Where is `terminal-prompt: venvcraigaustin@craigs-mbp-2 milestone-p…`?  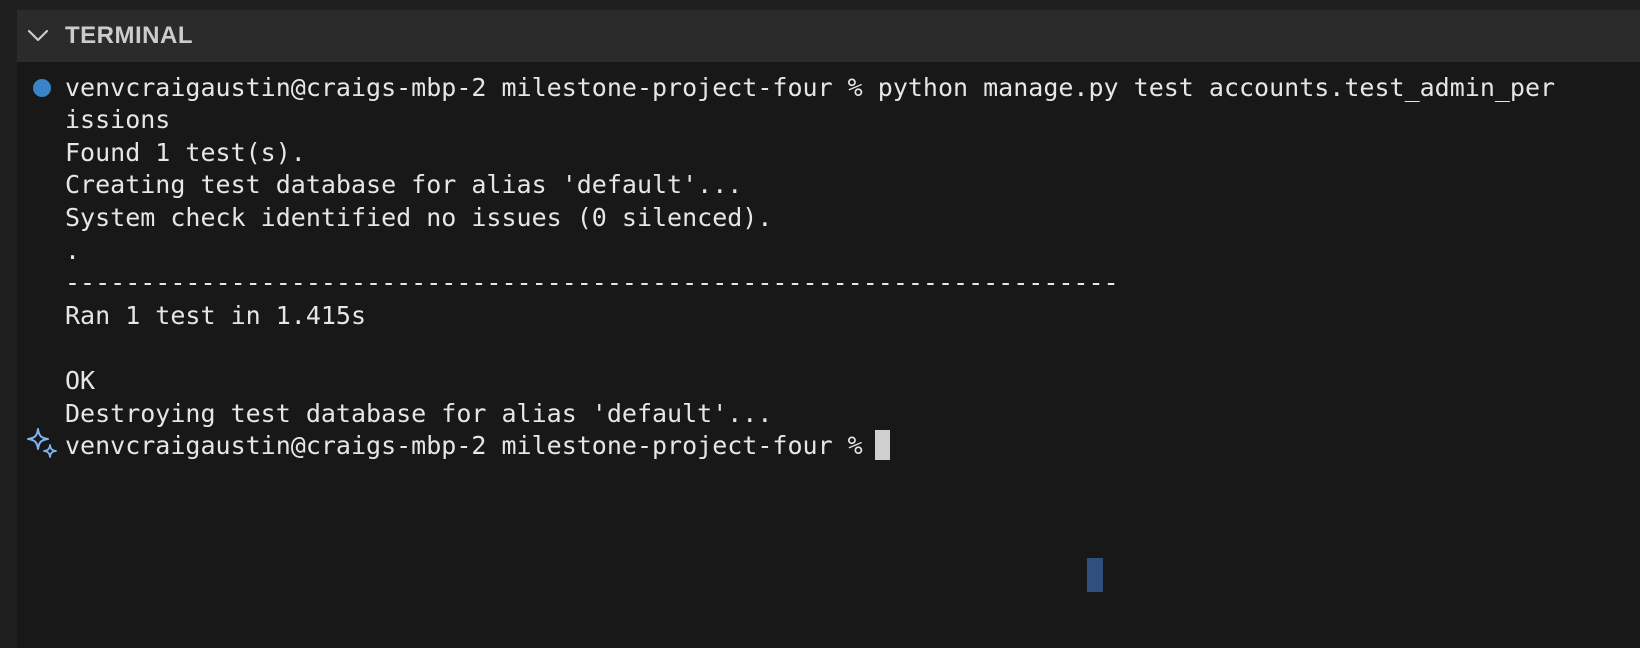
terminal-prompt: venvcraigaustin@craigs-mbp-2 milestone-p… is located at coordinates (464, 445).